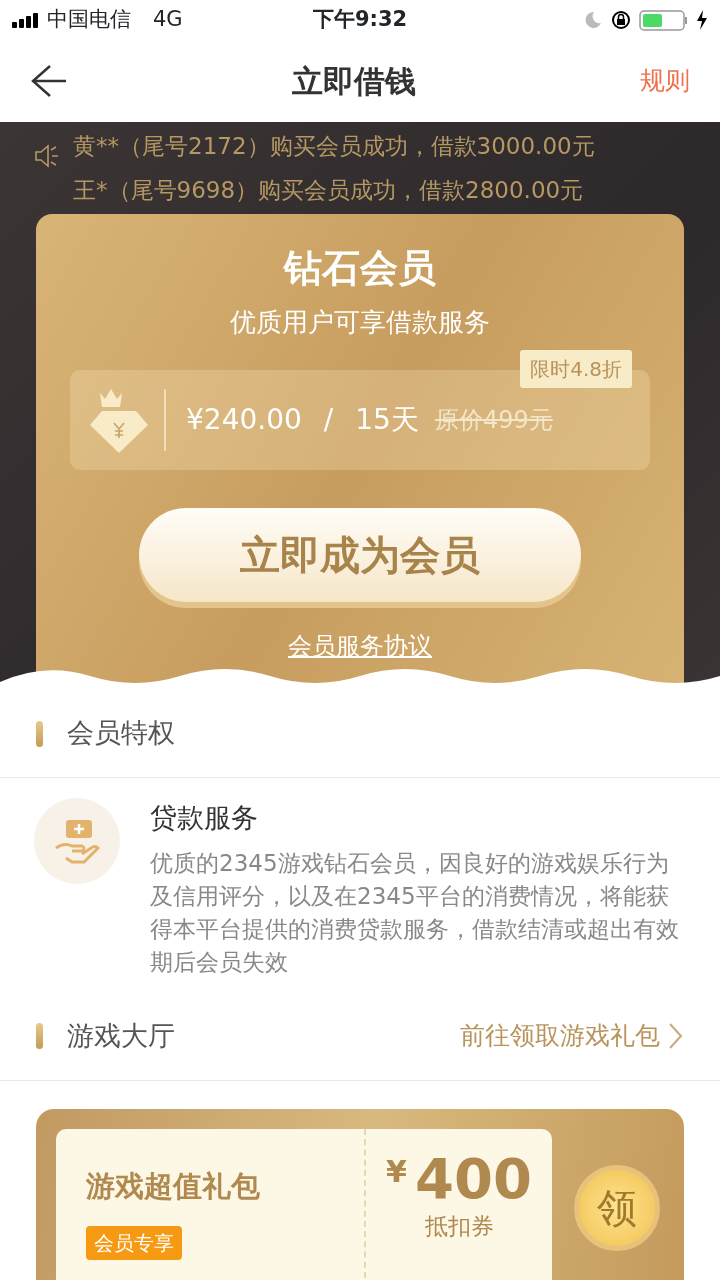  I want to click on carrier-name: 中国电信, so click(89, 20).